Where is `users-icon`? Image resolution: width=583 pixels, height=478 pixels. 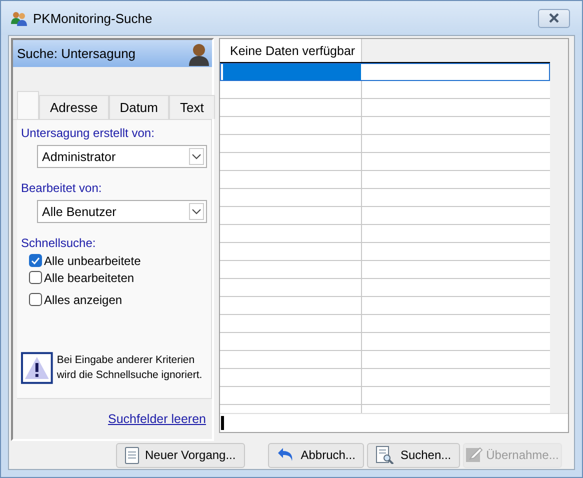 users-icon is located at coordinates (19, 18).